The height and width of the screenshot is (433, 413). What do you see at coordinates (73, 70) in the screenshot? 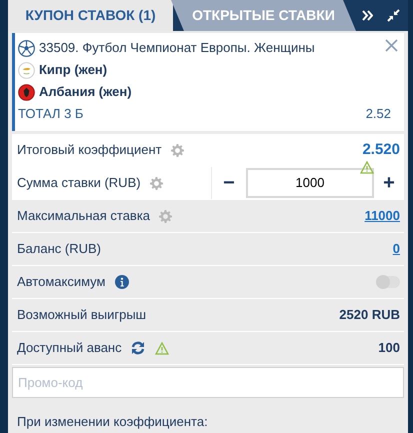
I see `team-name: Кипр (жен)` at bounding box center [73, 70].